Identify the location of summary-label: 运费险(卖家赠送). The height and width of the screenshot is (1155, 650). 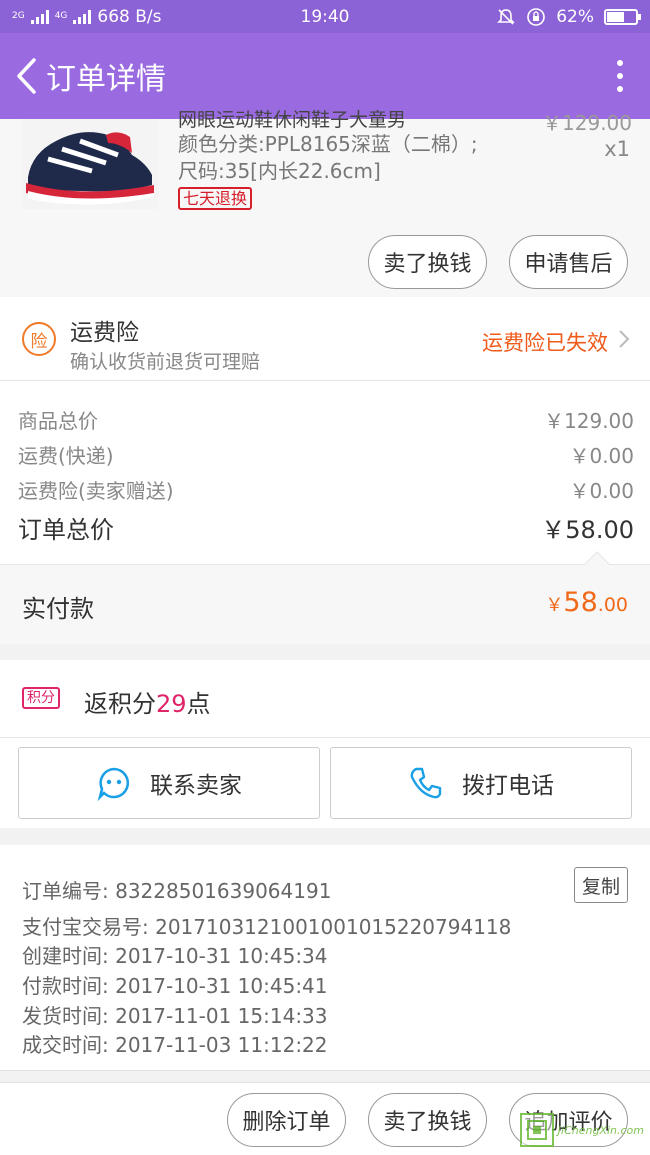
(96, 491).